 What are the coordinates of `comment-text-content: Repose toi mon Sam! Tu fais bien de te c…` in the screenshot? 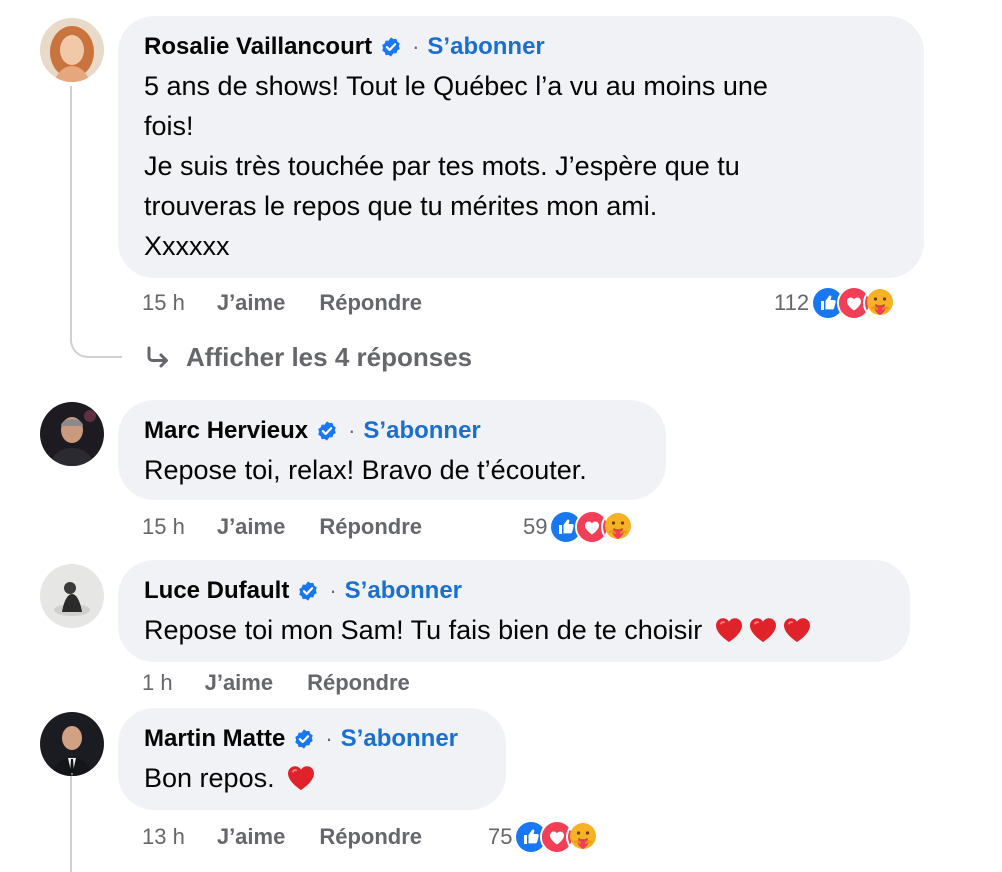 It's located at (423, 630).